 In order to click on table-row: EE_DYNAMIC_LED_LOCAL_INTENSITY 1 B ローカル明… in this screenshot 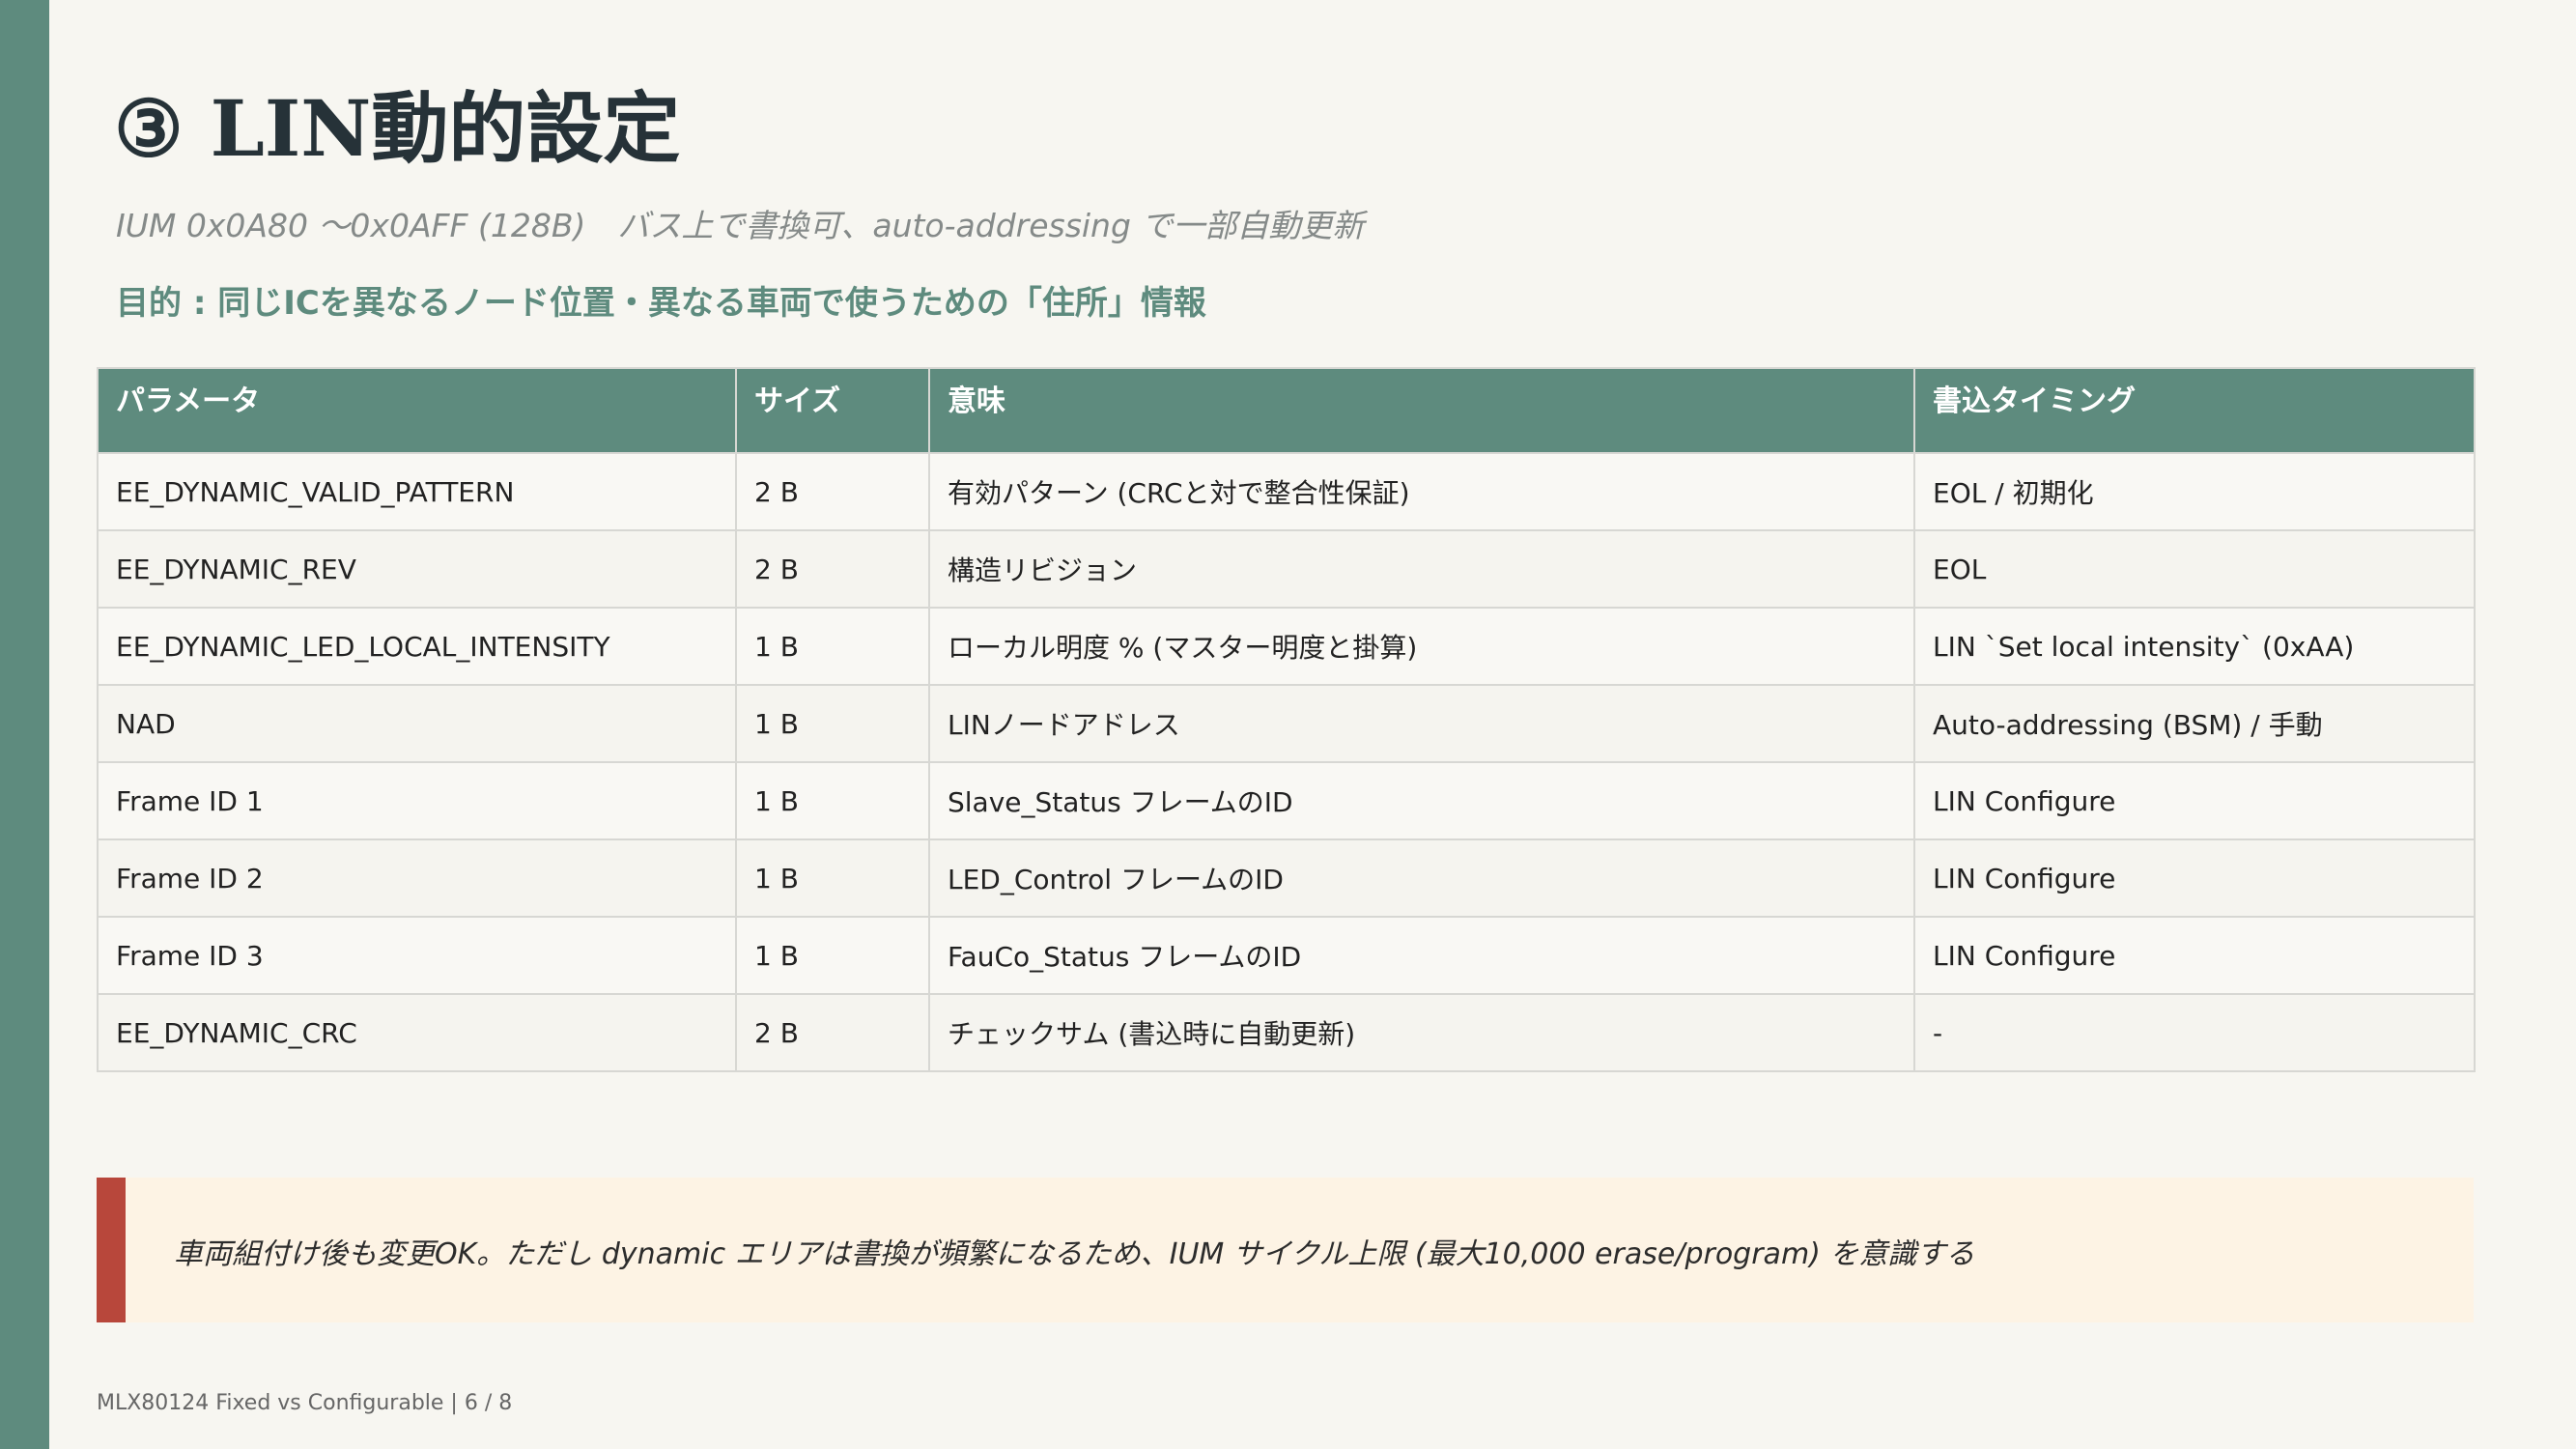, I will do `click(1286, 646)`.